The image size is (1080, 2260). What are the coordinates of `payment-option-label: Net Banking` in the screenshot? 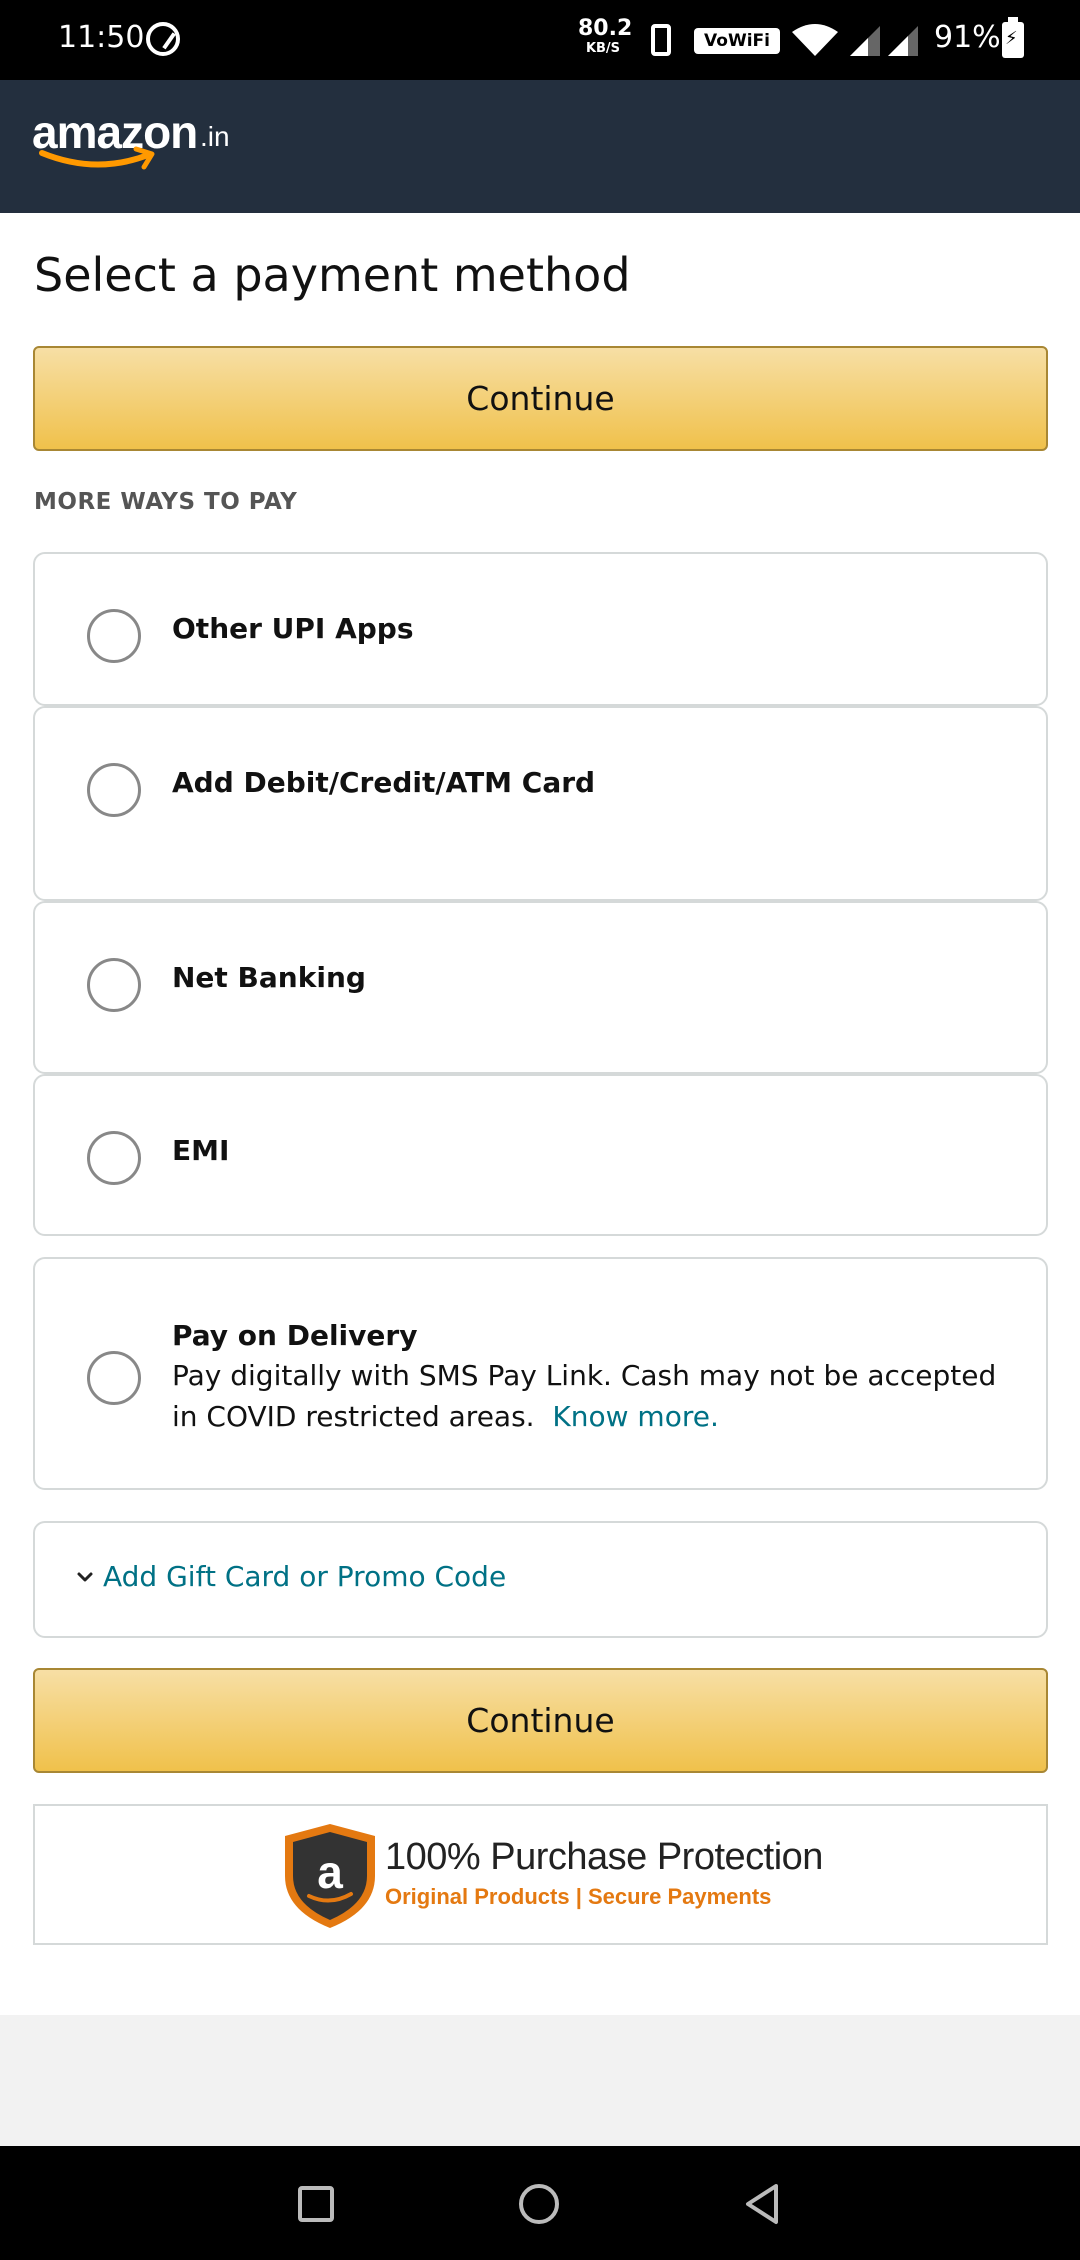 It's located at (269, 977).